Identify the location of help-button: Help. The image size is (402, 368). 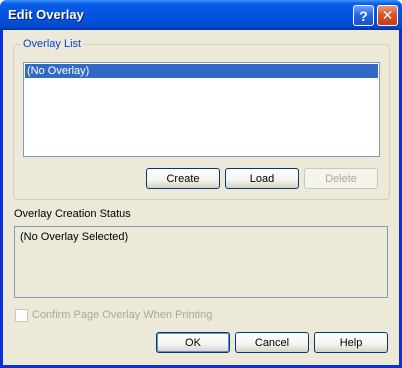
(351, 342).